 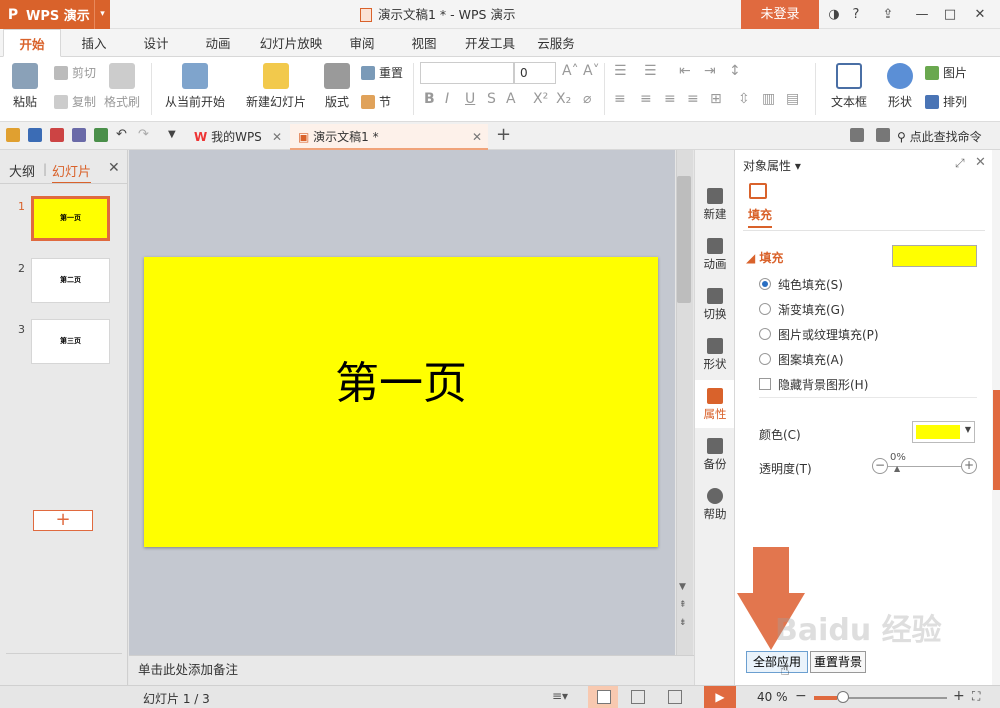 What do you see at coordinates (237, 137) in the screenshot?
I see `doc-tab-mywps: W 我的WPS ✕` at bounding box center [237, 137].